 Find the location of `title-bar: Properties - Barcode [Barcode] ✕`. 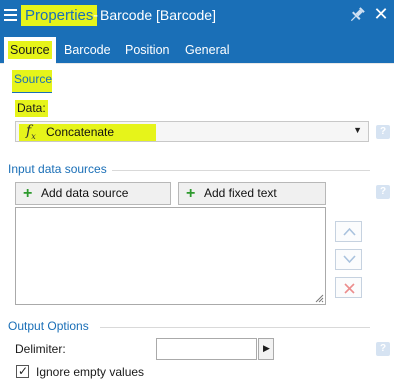

title-bar: Properties - Barcode [Barcode] ✕ is located at coordinates (197, 16).